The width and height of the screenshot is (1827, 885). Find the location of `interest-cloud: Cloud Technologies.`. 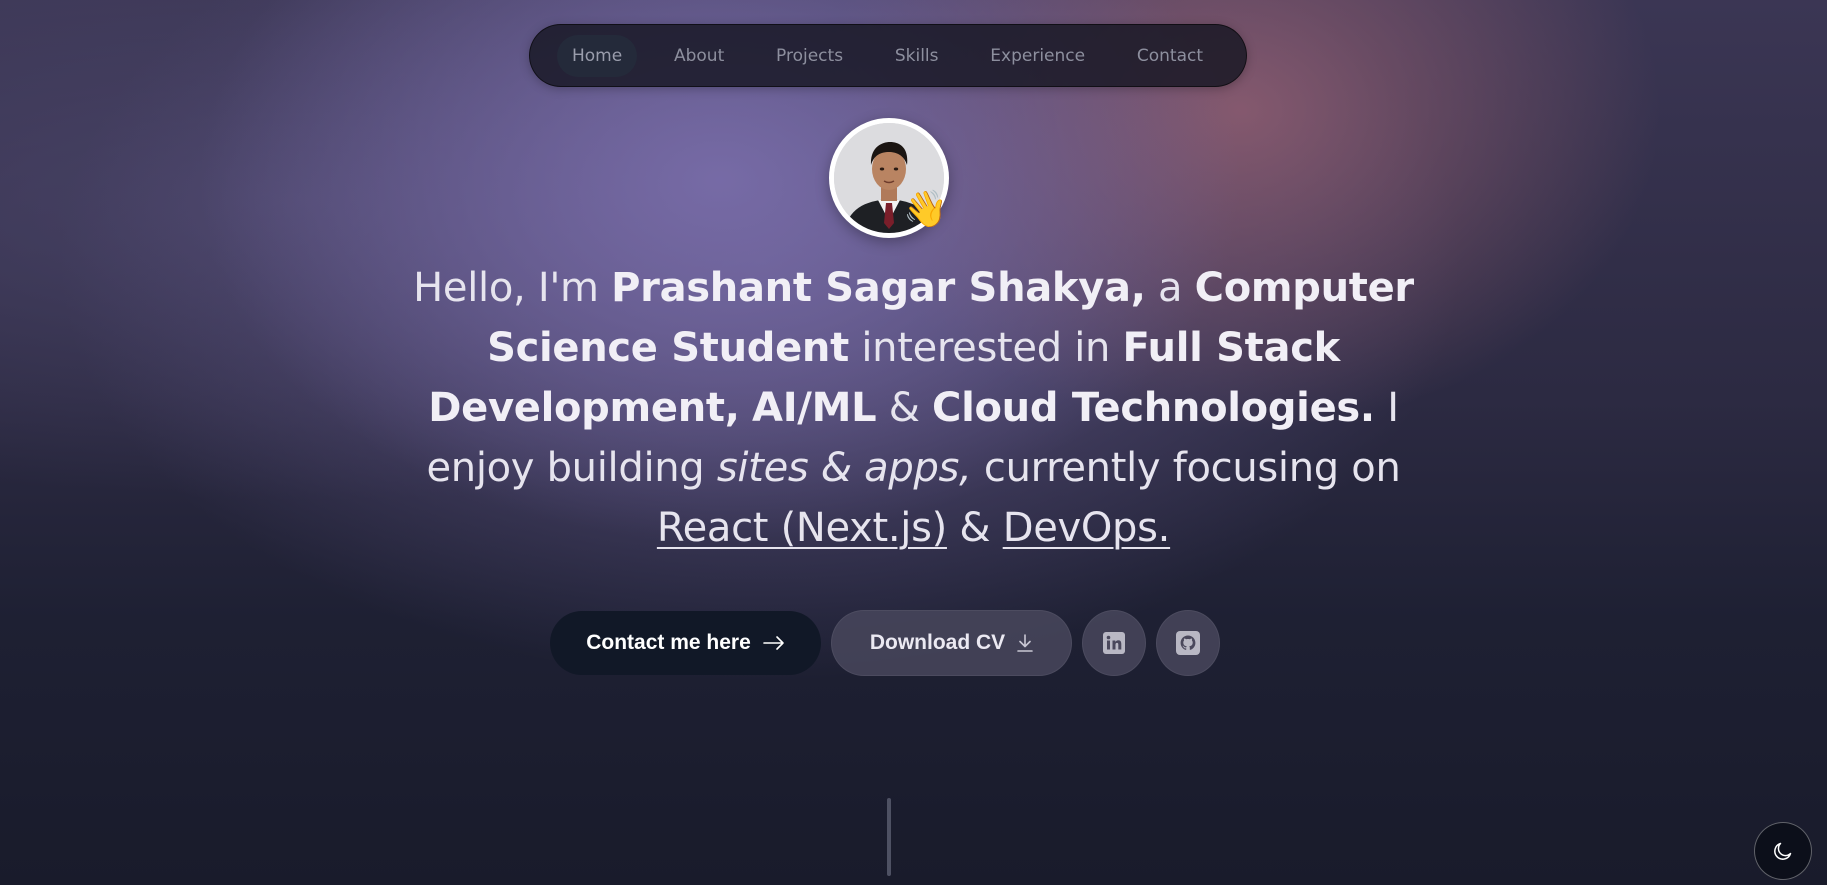

interest-cloud: Cloud Technologies. is located at coordinates (1153, 408).